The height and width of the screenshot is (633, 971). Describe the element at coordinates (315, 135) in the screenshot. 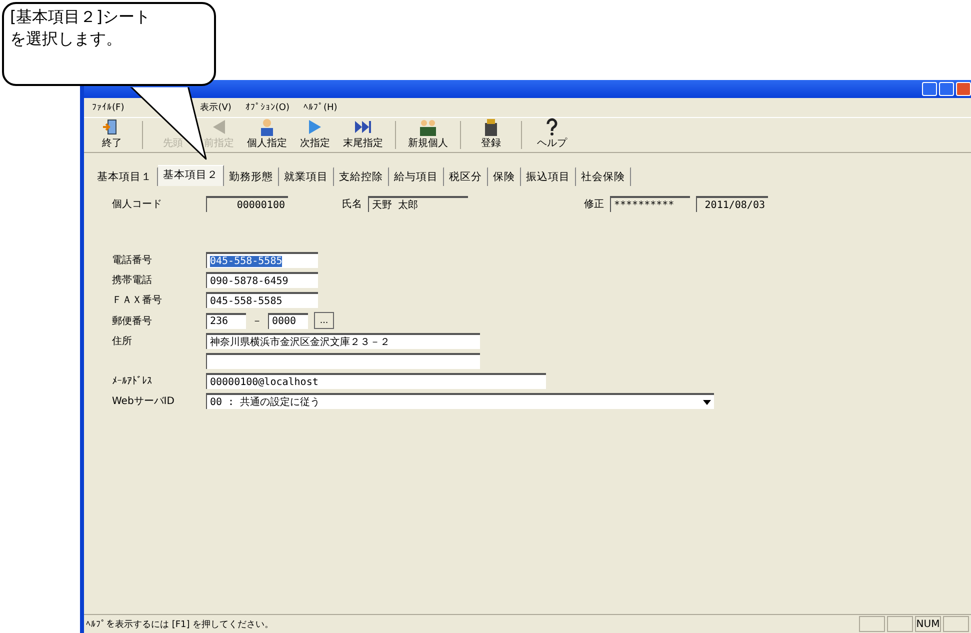

I see `toolbar-button: 次指定` at that location.